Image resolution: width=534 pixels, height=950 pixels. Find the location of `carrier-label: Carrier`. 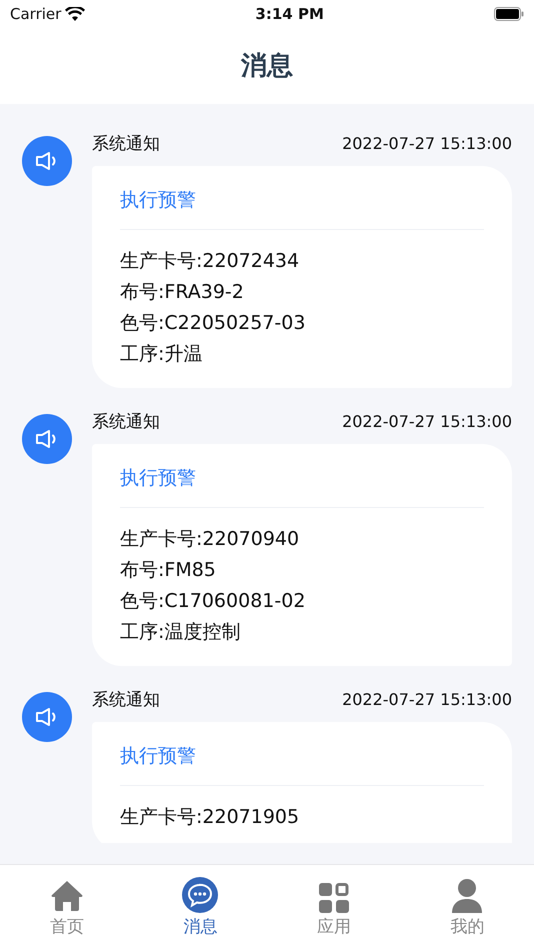

carrier-label: Carrier is located at coordinates (36, 14).